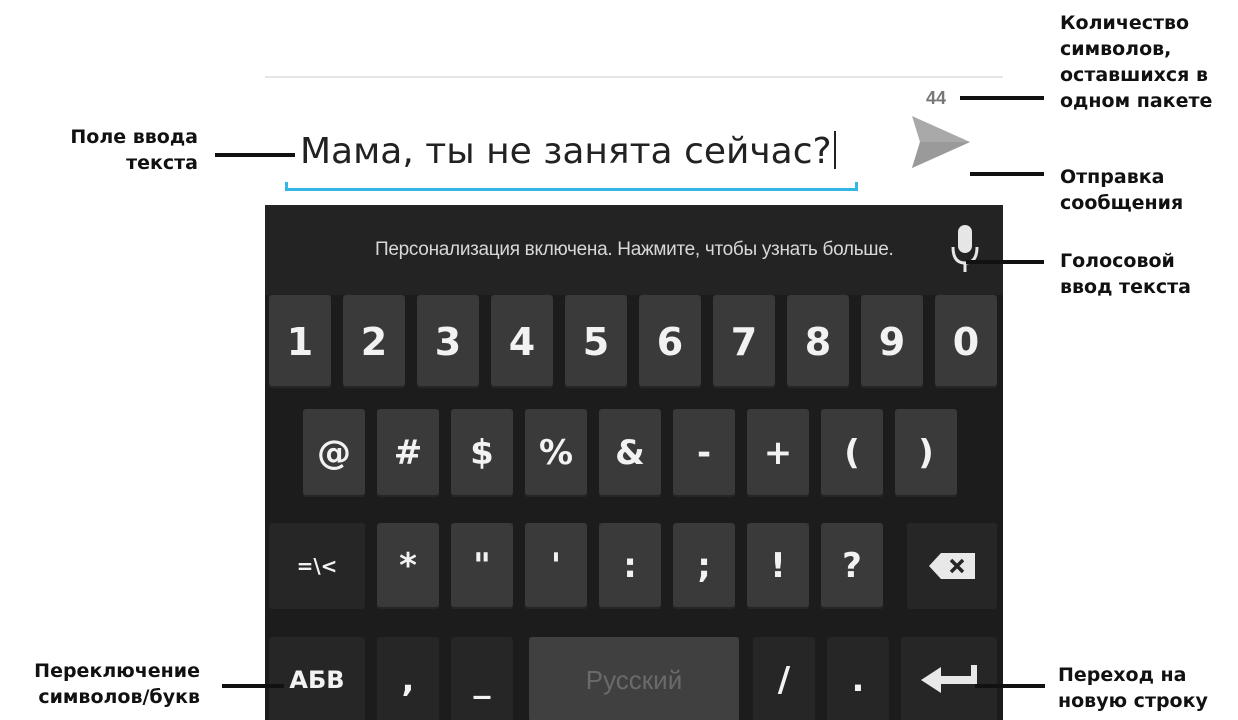  I want to click on key-hash: #, so click(408, 453).